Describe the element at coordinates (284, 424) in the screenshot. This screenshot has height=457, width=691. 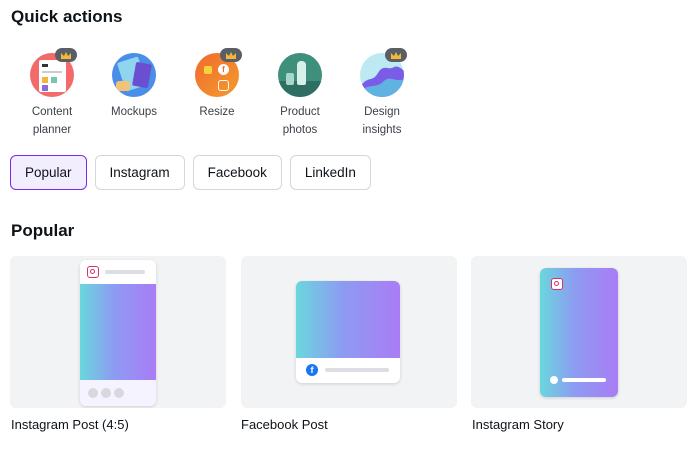
I see `template-card-label: Facebook Post` at that location.